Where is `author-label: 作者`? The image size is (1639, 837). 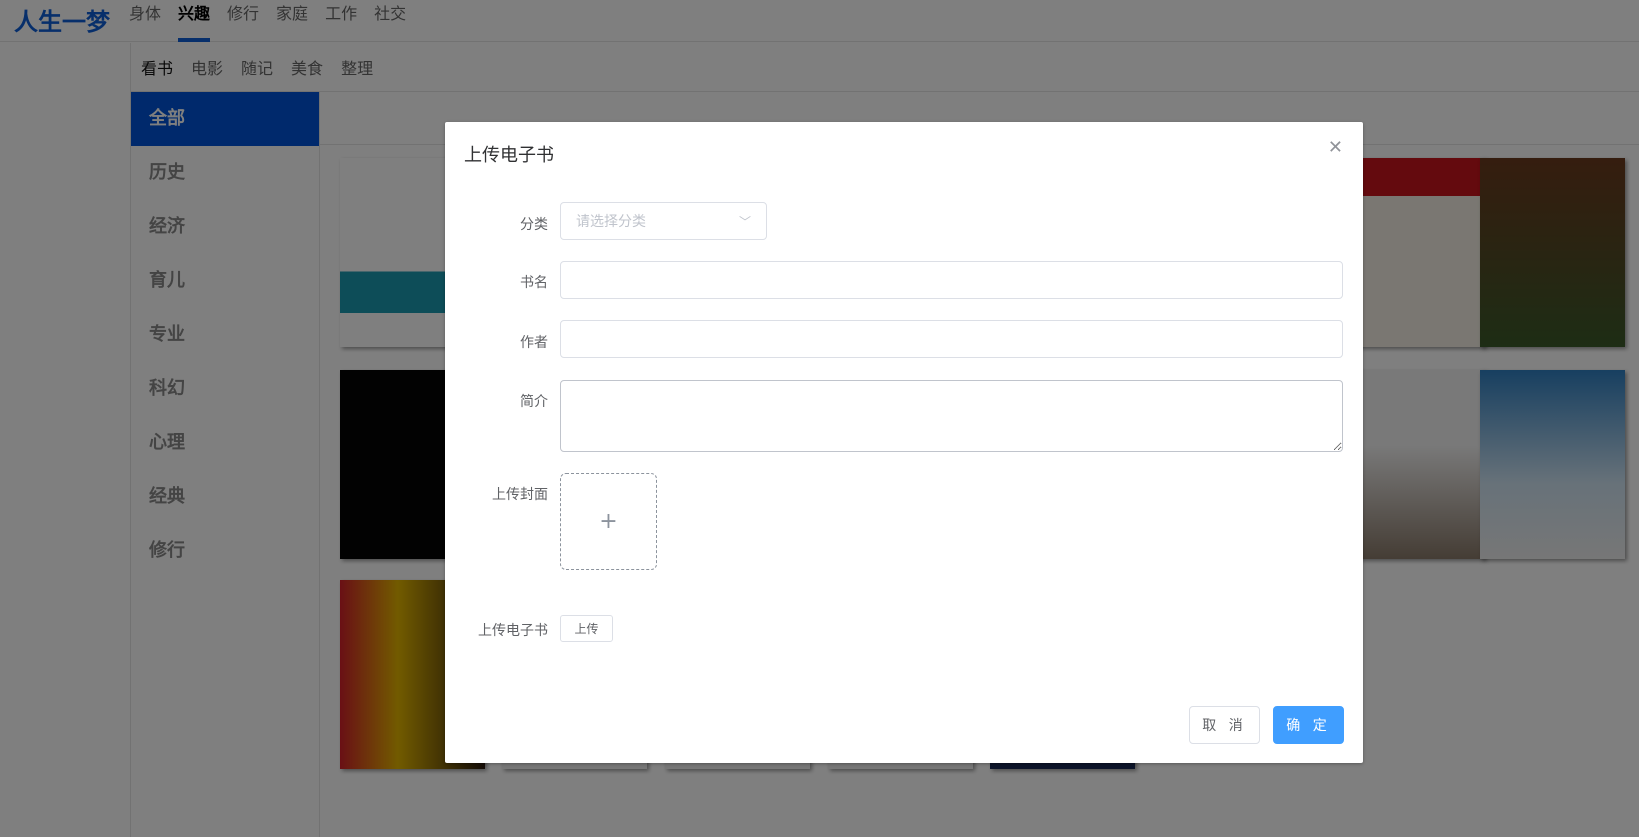 author-label: 作者 is located at coordinates (534, 343).